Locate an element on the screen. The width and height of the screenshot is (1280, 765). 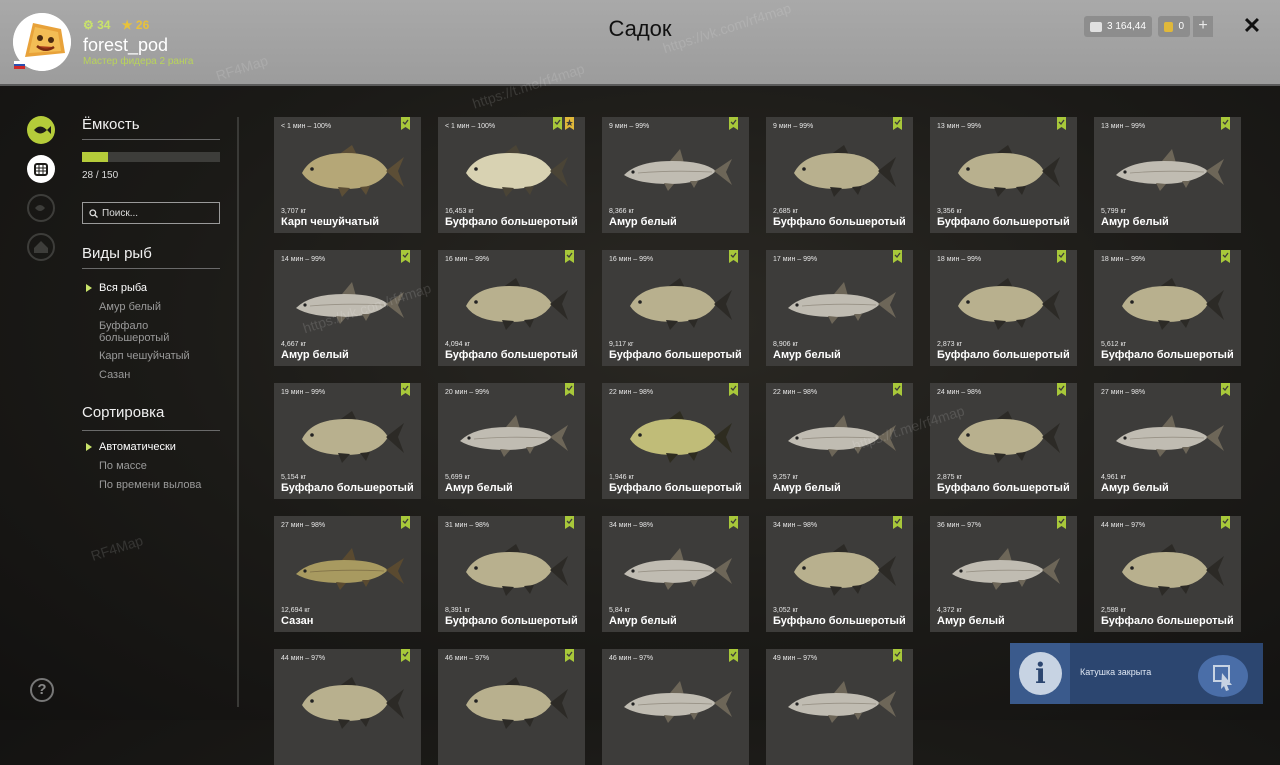
fish-weight: 2,875 кг is located at coordinates (950, 477).